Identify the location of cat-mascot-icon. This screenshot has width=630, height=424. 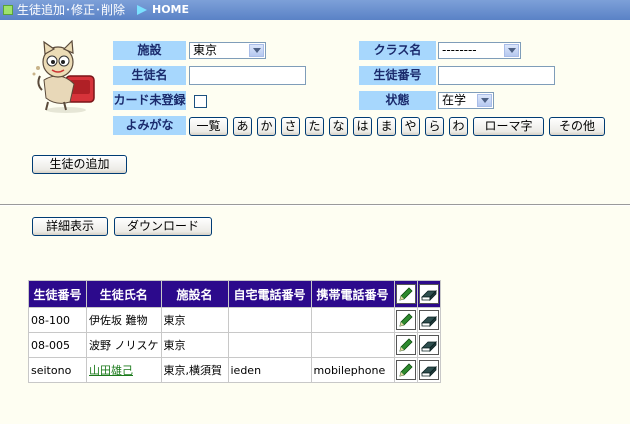
(63, 76).